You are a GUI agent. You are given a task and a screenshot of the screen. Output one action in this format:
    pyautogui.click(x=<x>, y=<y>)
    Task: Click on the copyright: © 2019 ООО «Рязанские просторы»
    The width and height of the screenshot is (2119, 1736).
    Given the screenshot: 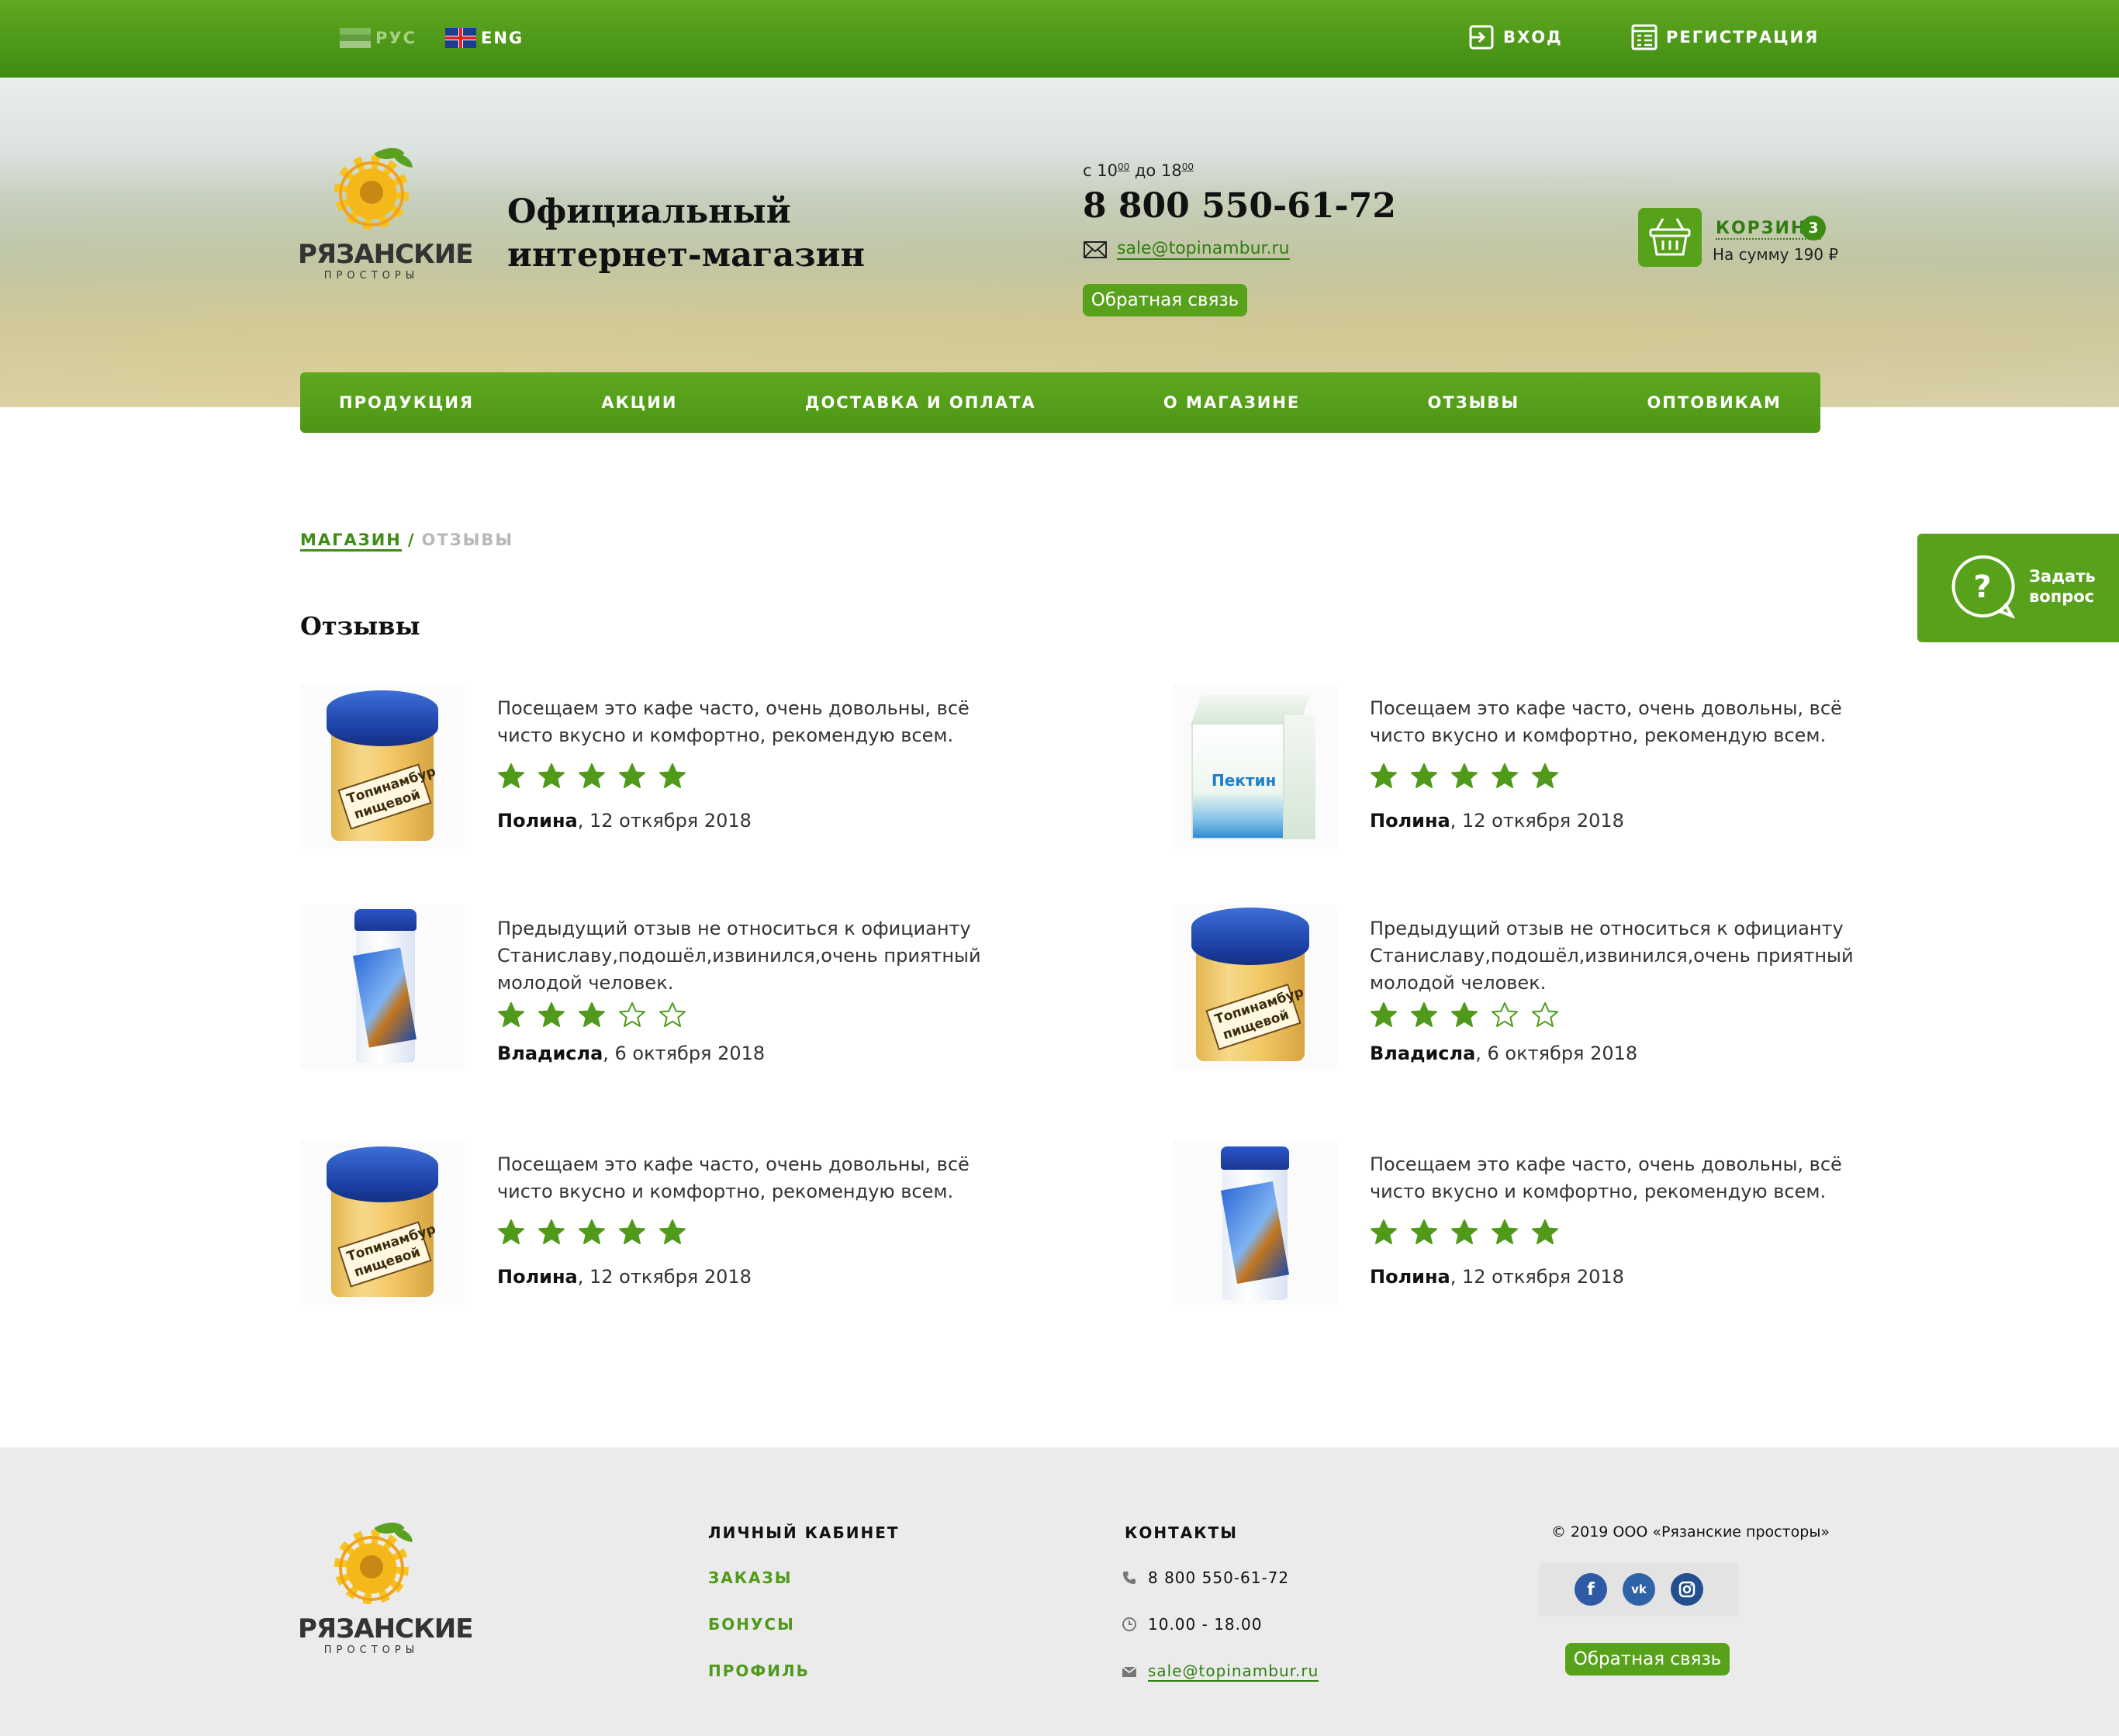 What is the action you would take?
    pyautogui.click(x=1690, y=1532)
    